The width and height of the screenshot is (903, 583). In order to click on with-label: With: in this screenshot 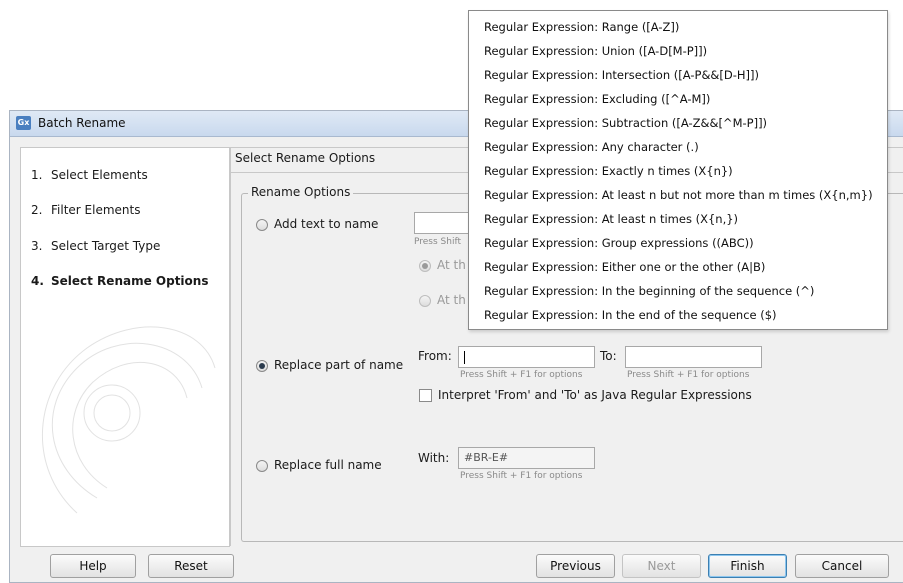, I will do `click(434, 458)`.